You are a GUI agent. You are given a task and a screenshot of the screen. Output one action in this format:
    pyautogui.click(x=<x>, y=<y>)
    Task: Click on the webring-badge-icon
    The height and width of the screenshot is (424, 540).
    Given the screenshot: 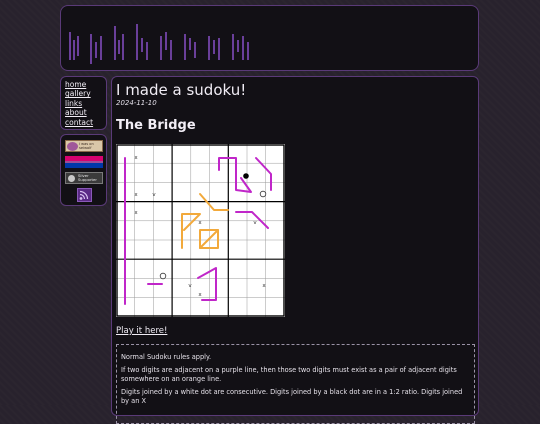 What is the action you would take?
    pyautogui.click(x=72, y=146)
    